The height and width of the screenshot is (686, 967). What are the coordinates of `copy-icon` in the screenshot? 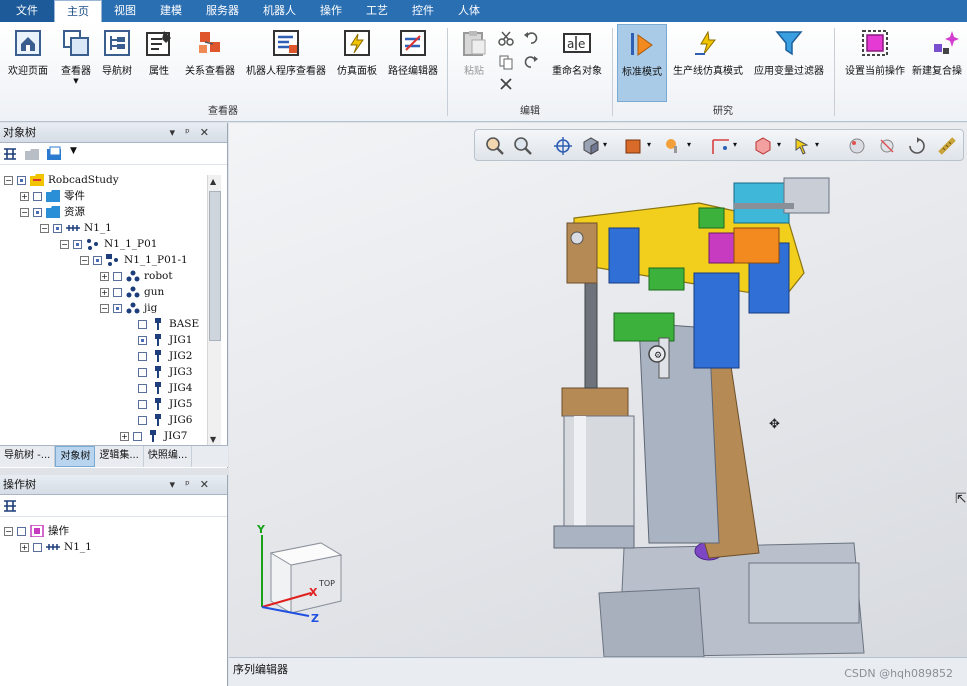 It's located at (506, 62).